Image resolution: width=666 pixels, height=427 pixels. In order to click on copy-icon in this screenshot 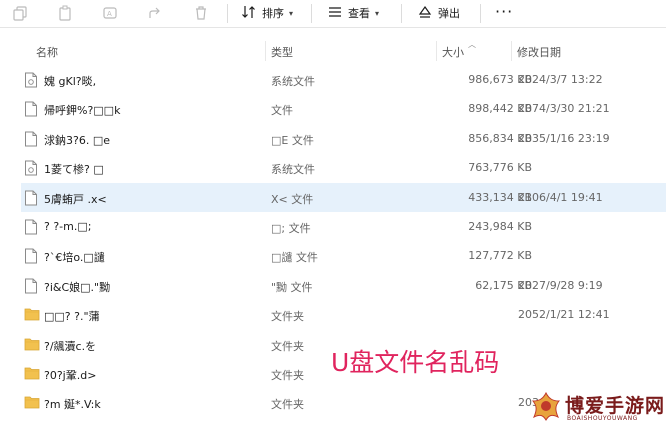, I will do `click(20, 13)`.